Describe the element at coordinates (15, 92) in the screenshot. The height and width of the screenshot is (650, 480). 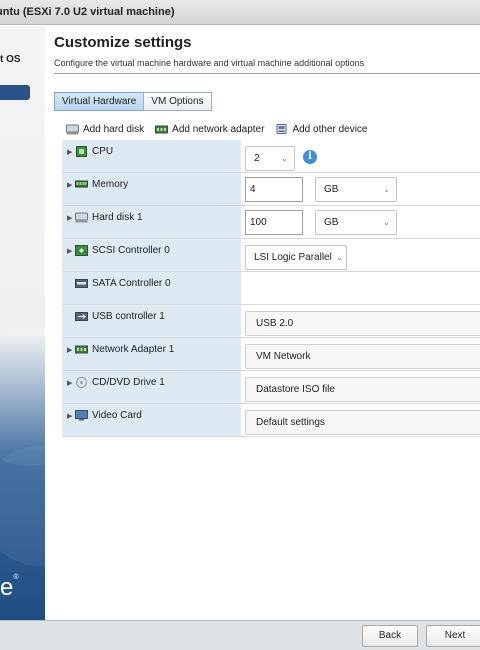
I see `wizard-step-active-indicator` at that location.